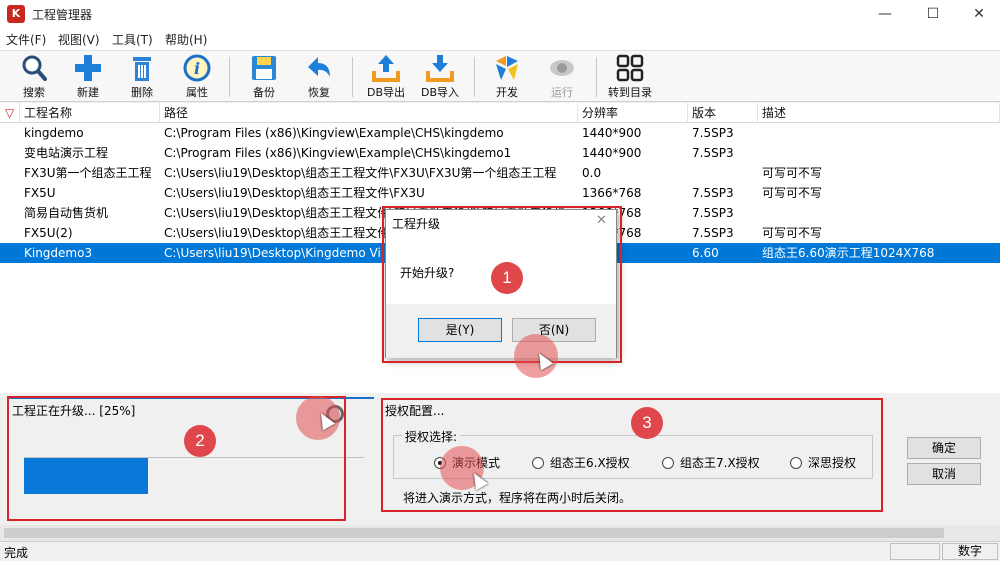 This screenshot has height=561, width=1000. Describe the element at coordinates (879, 113) in the screenshot. I see `column-header-description: 描述` at that location.